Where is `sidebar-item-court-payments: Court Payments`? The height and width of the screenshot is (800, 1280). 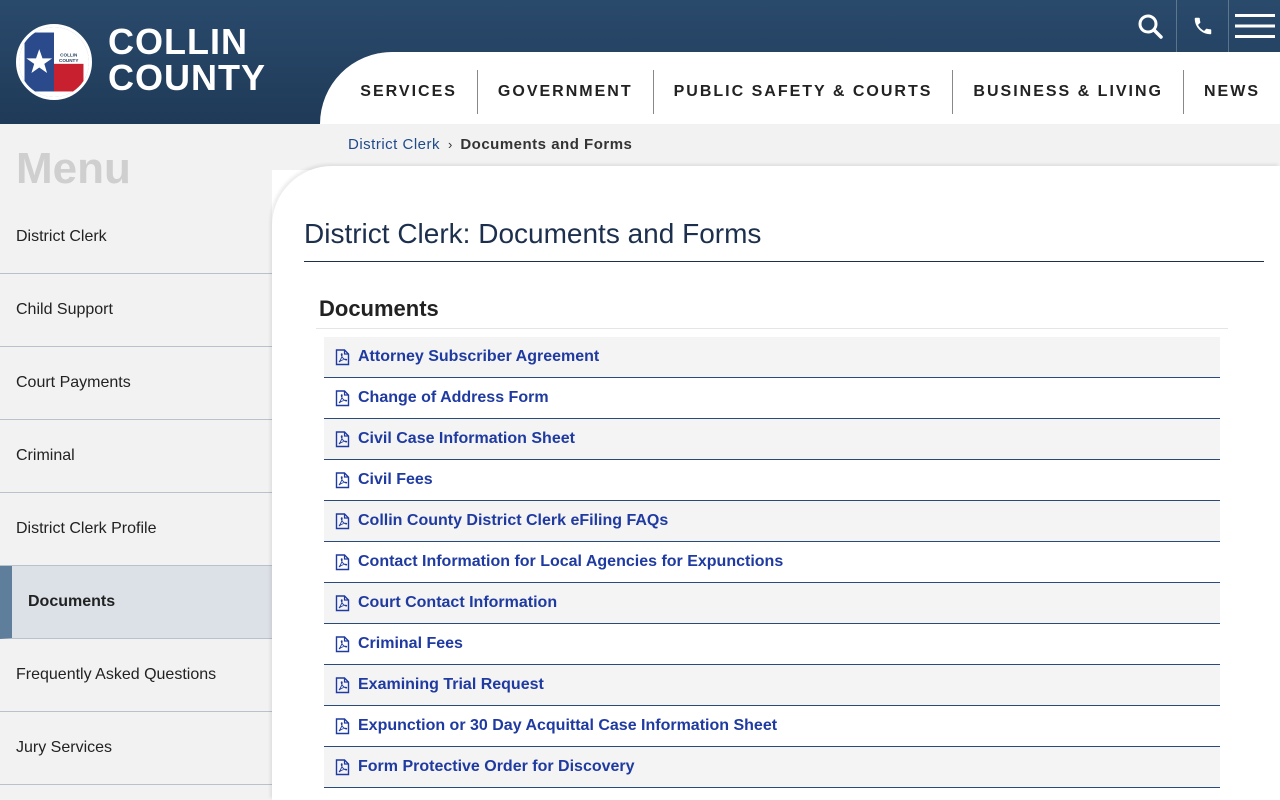 sidebar-item-court-payments: Court Payments is located at coordinates (136, 383).